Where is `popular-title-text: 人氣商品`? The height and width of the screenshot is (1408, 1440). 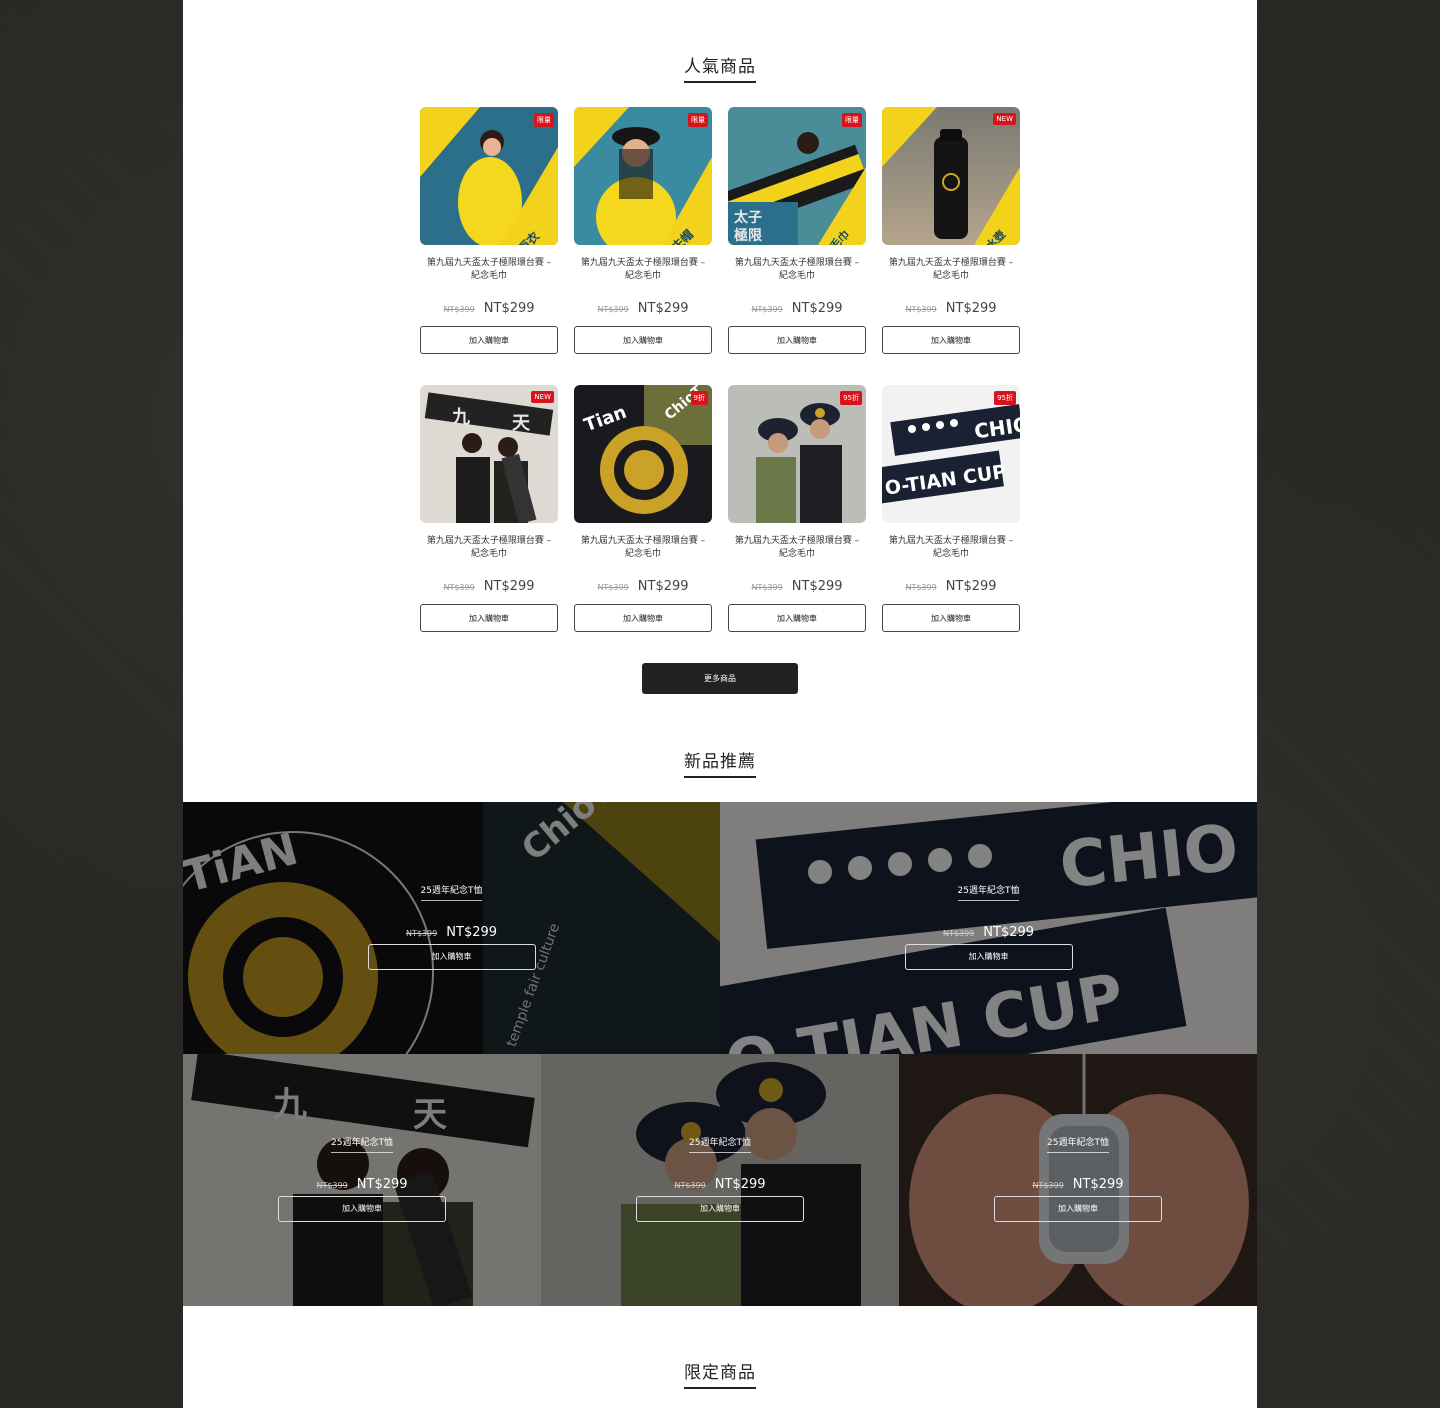
popular-title-text: 人氣商品 is located at coordinates (720, 67).